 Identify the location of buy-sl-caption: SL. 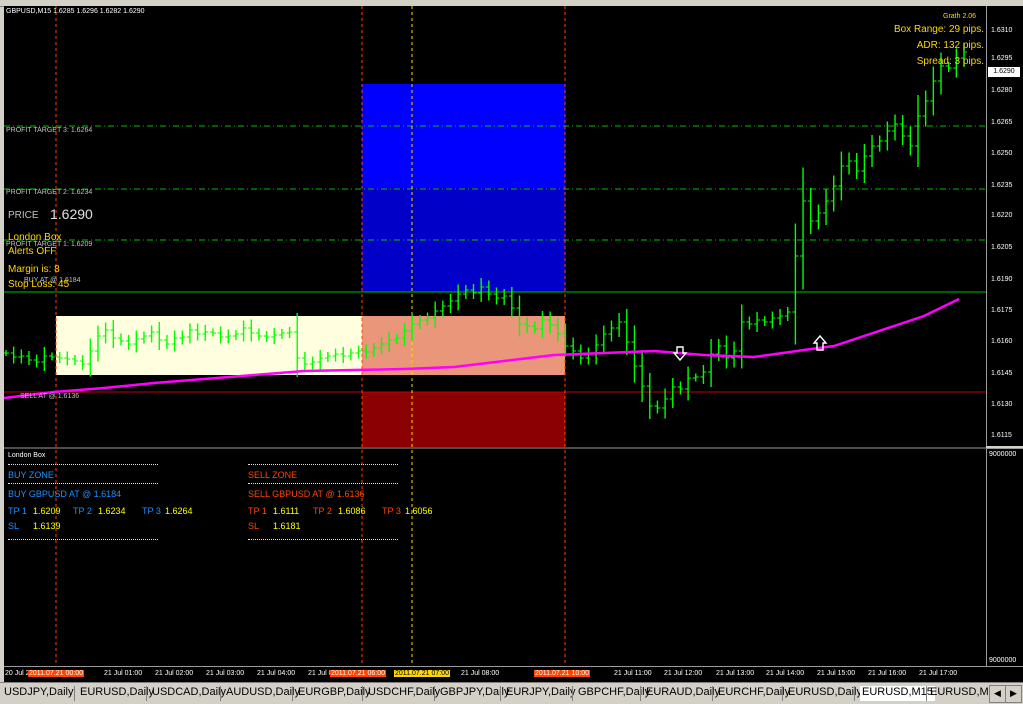
(14, 526).